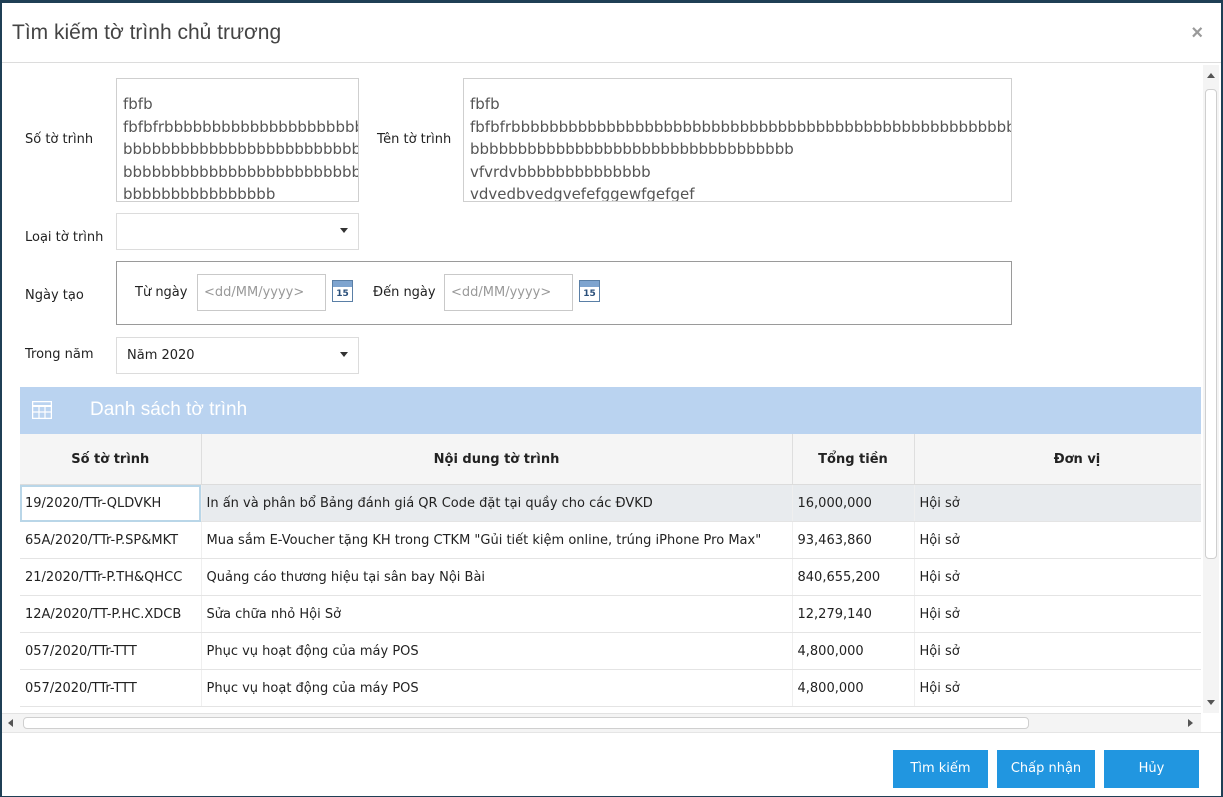 The height and width of the screenshot is (797, 1223). Describe the element at coordinates (1057, 459) in the screenshot. I see `column-header-don-vi: Đơn vị` at that location.